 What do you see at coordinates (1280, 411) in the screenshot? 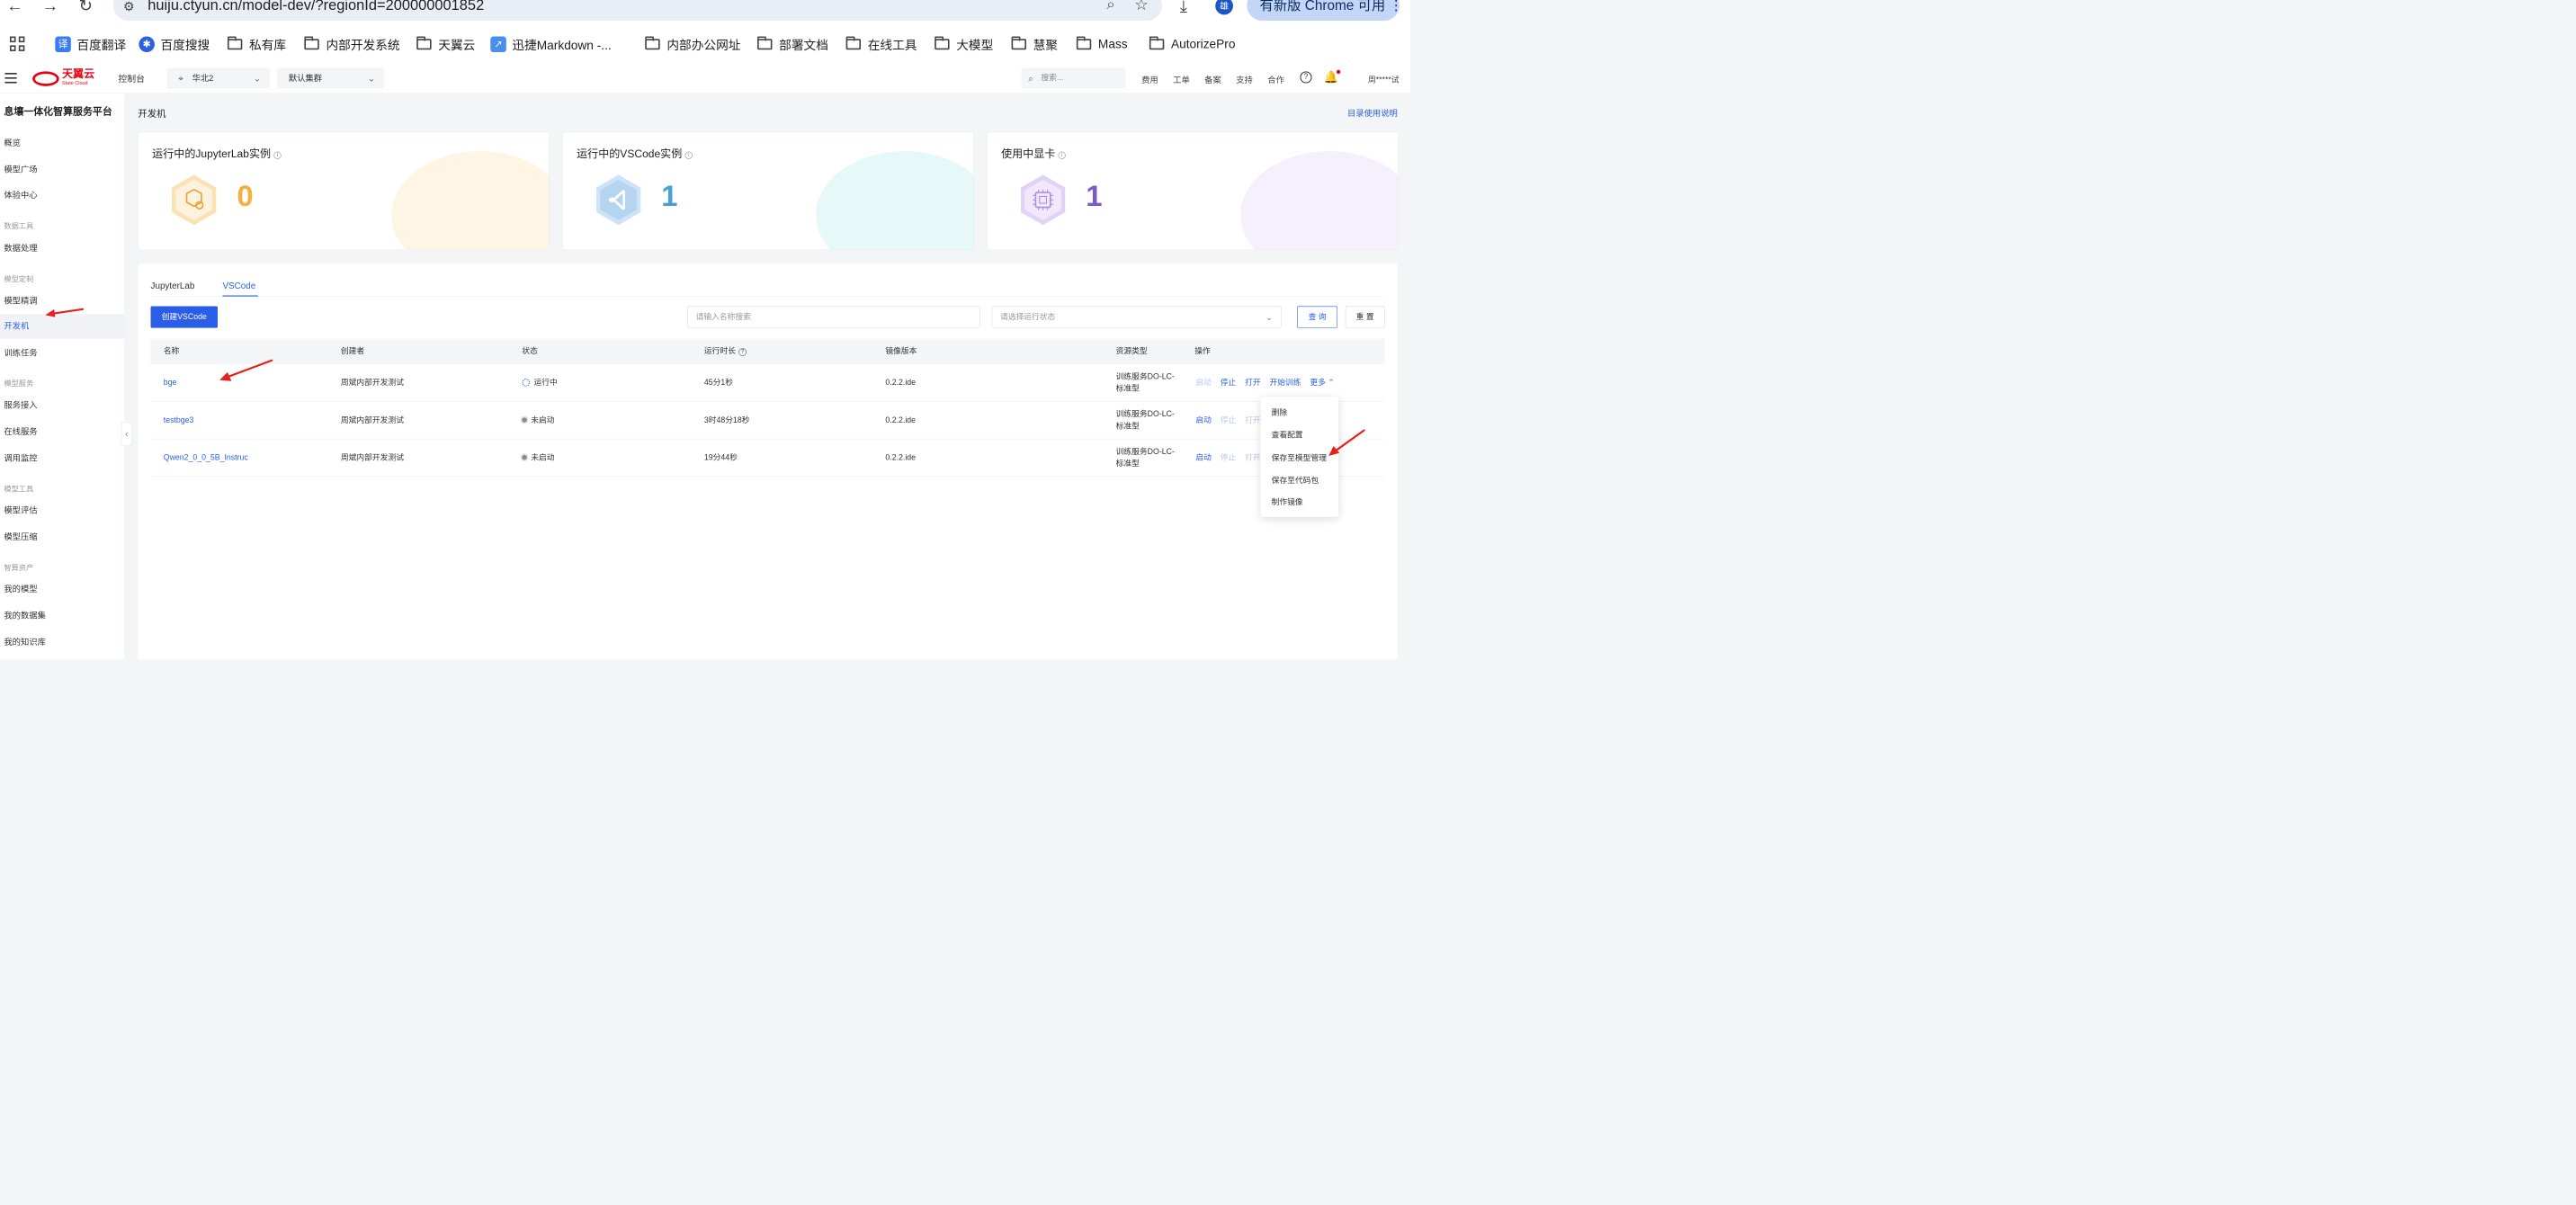
I see `menu-item-delete: 删除` at bounding box center [1280, 411].